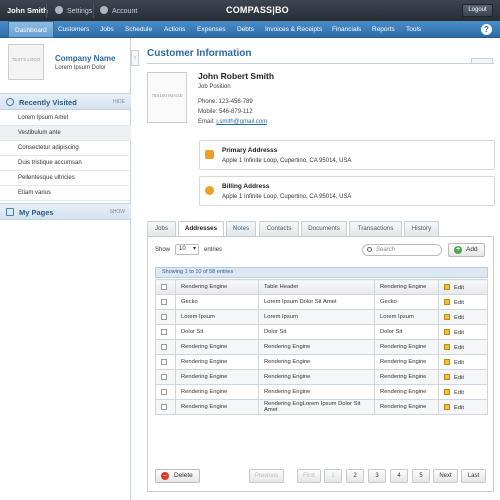 The height and width of the screenshot is (500, 500). I want to click on entries-select: 10, so click(187, 249).